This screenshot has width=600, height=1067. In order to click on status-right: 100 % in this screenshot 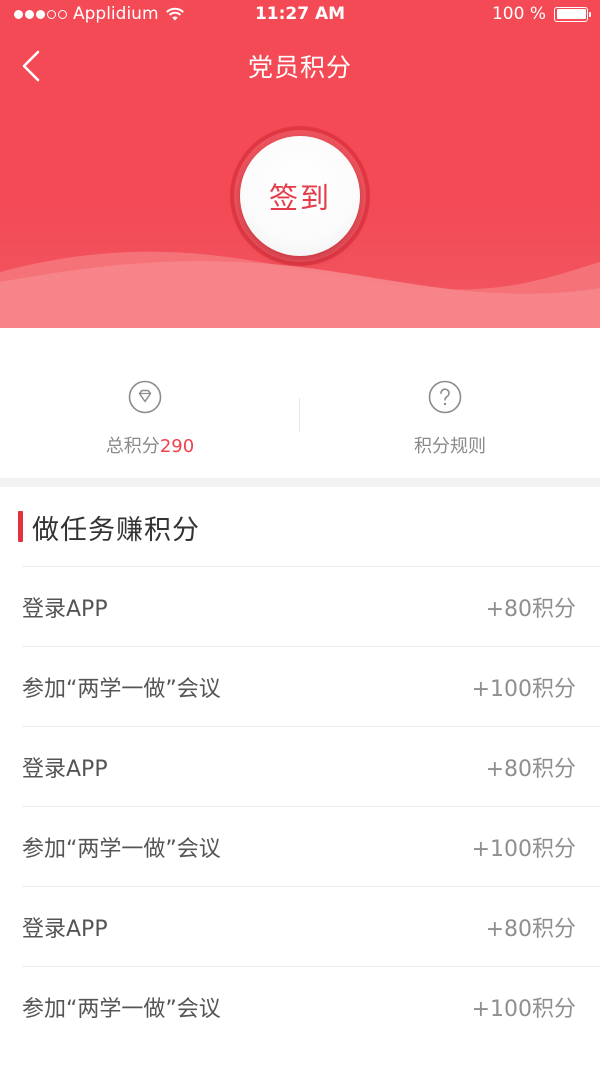, I will do `click(541, 14)`.